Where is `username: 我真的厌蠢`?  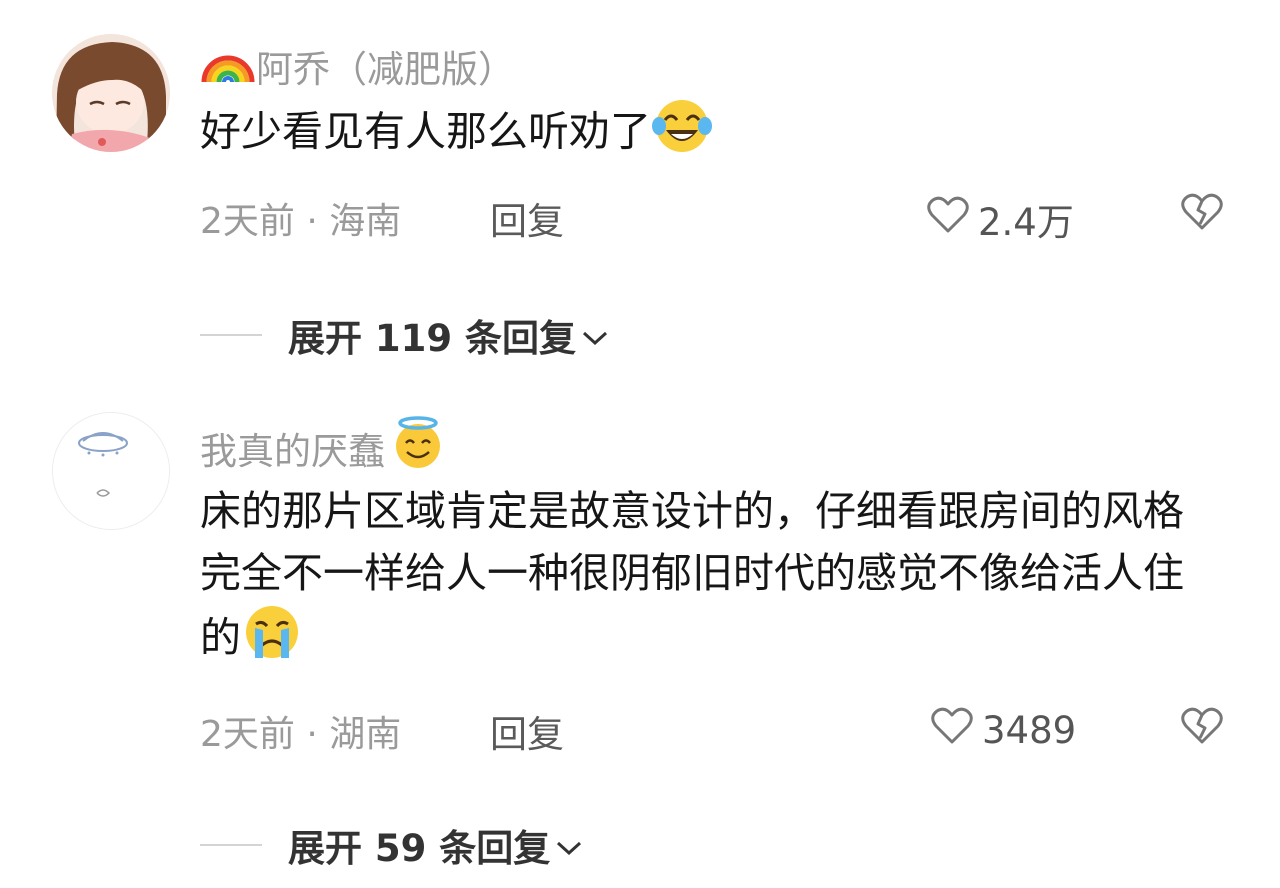 username: 我真的厌蠢 is located at coordinates (292, 451).